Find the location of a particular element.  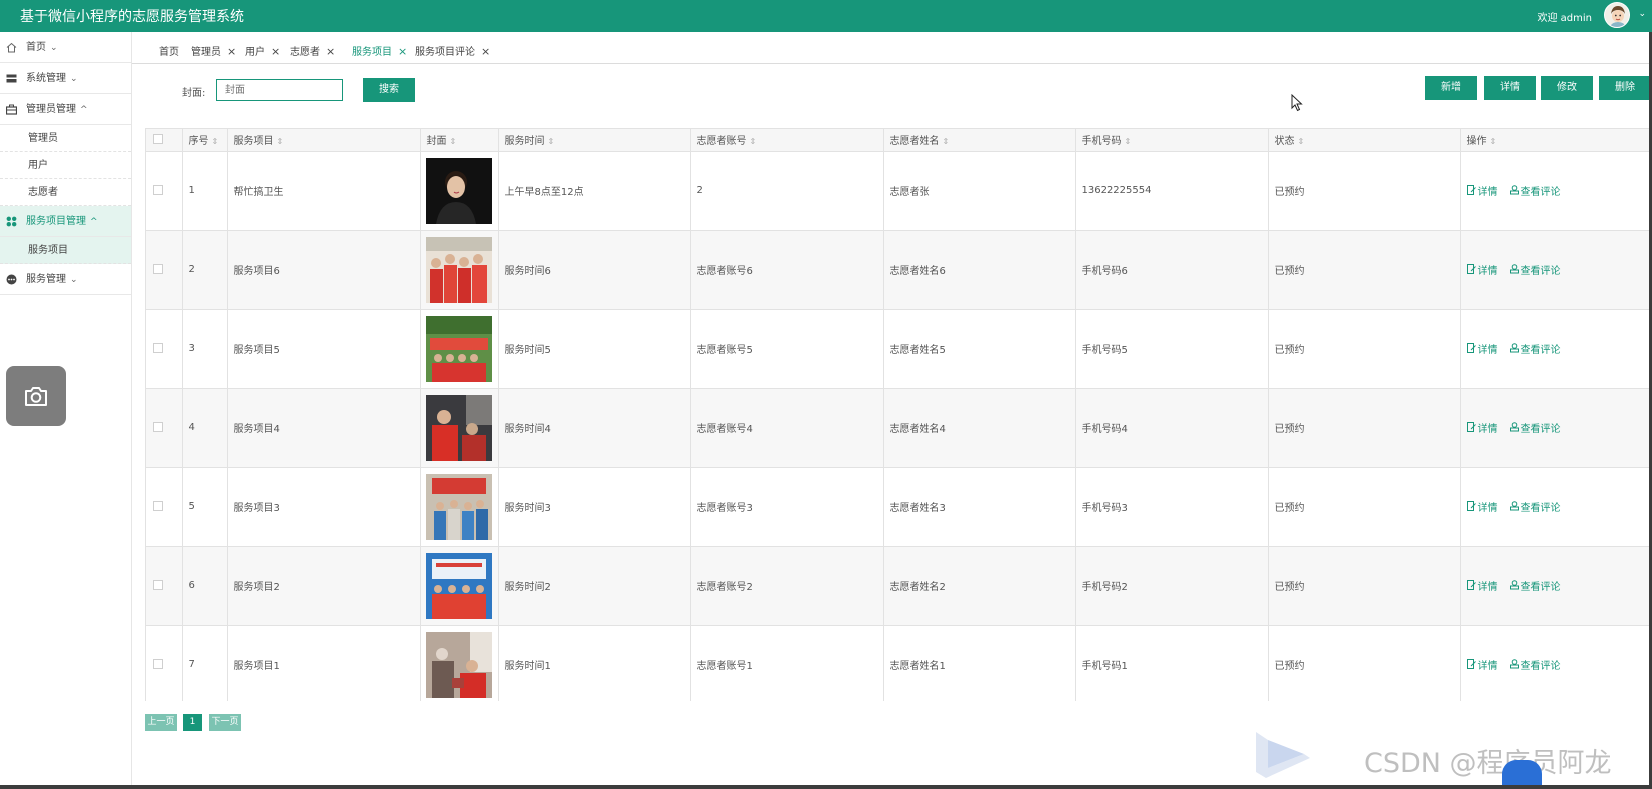

screenshot-camera-button is located at coordinates (36, 396).